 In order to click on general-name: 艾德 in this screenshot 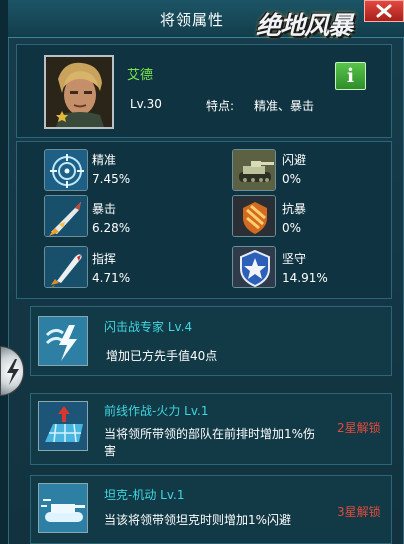, I will do `click(140, 75)`.